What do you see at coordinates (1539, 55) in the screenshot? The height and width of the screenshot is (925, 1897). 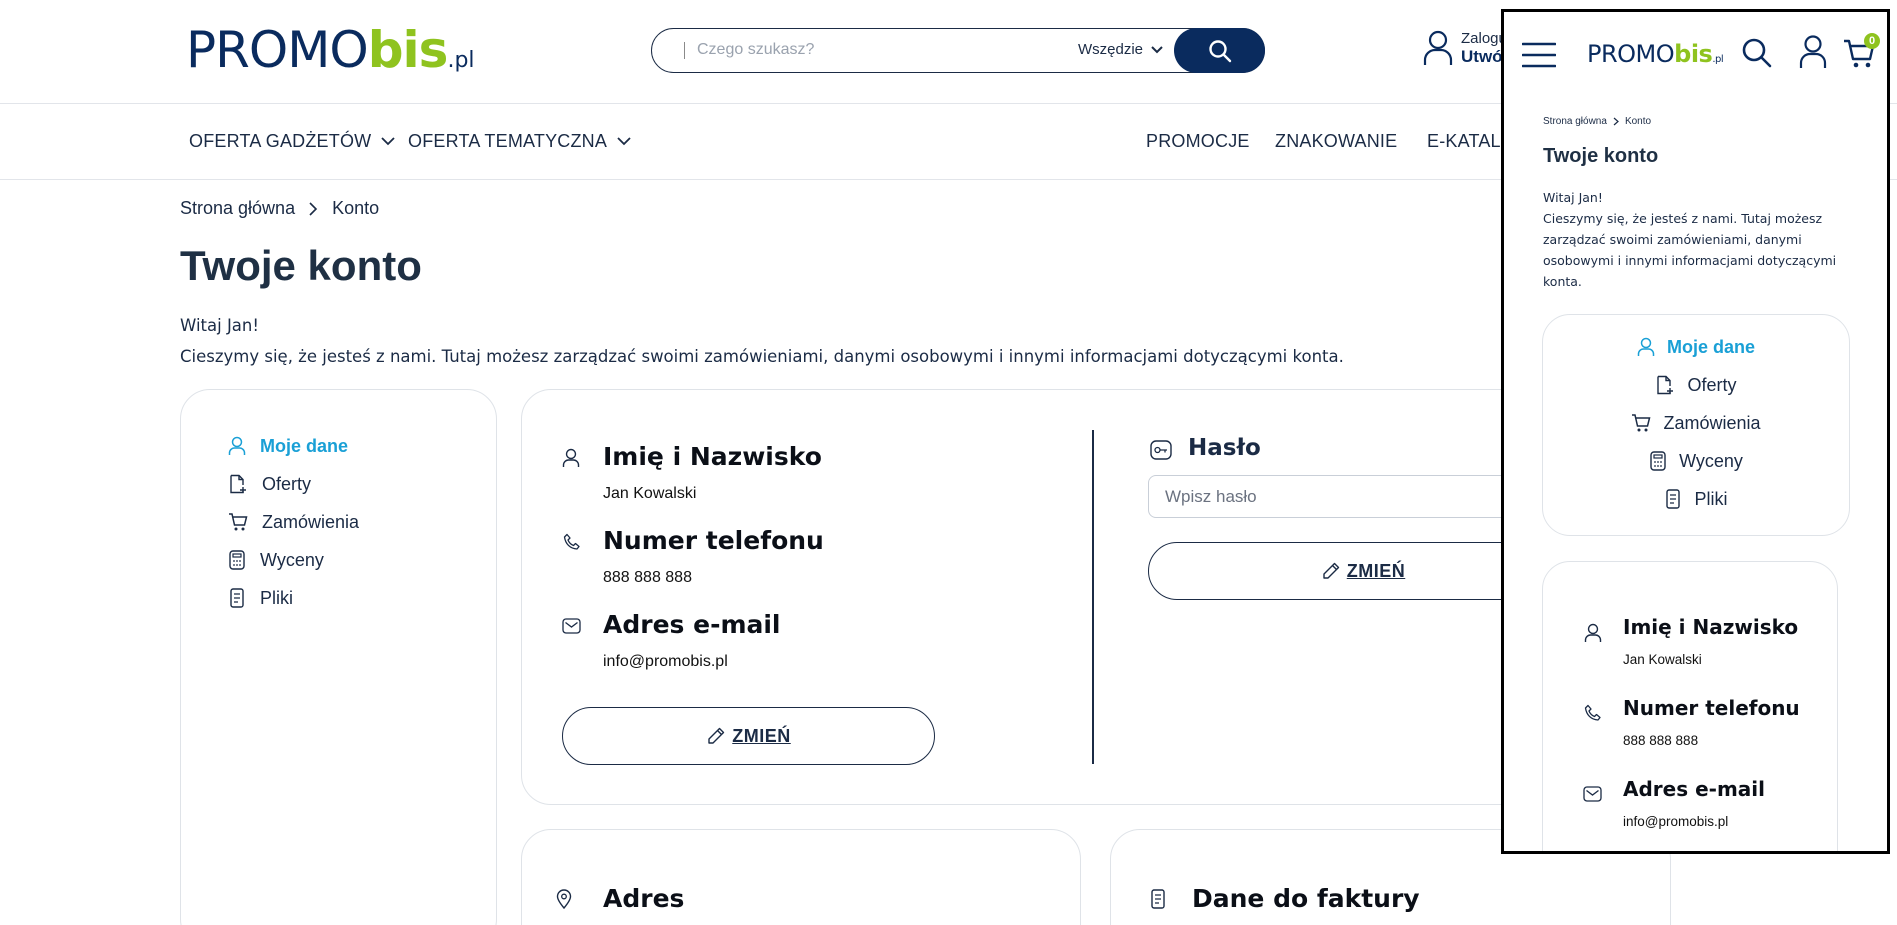 I see `hamburger-menu-button` at bounding box center [1539, 55].